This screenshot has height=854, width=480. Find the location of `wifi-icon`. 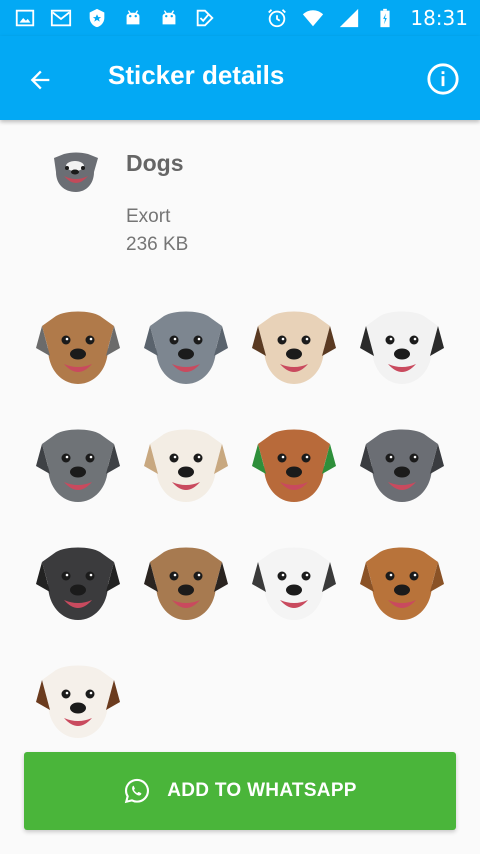

wifi-icon is located at coordinates (313, 18).